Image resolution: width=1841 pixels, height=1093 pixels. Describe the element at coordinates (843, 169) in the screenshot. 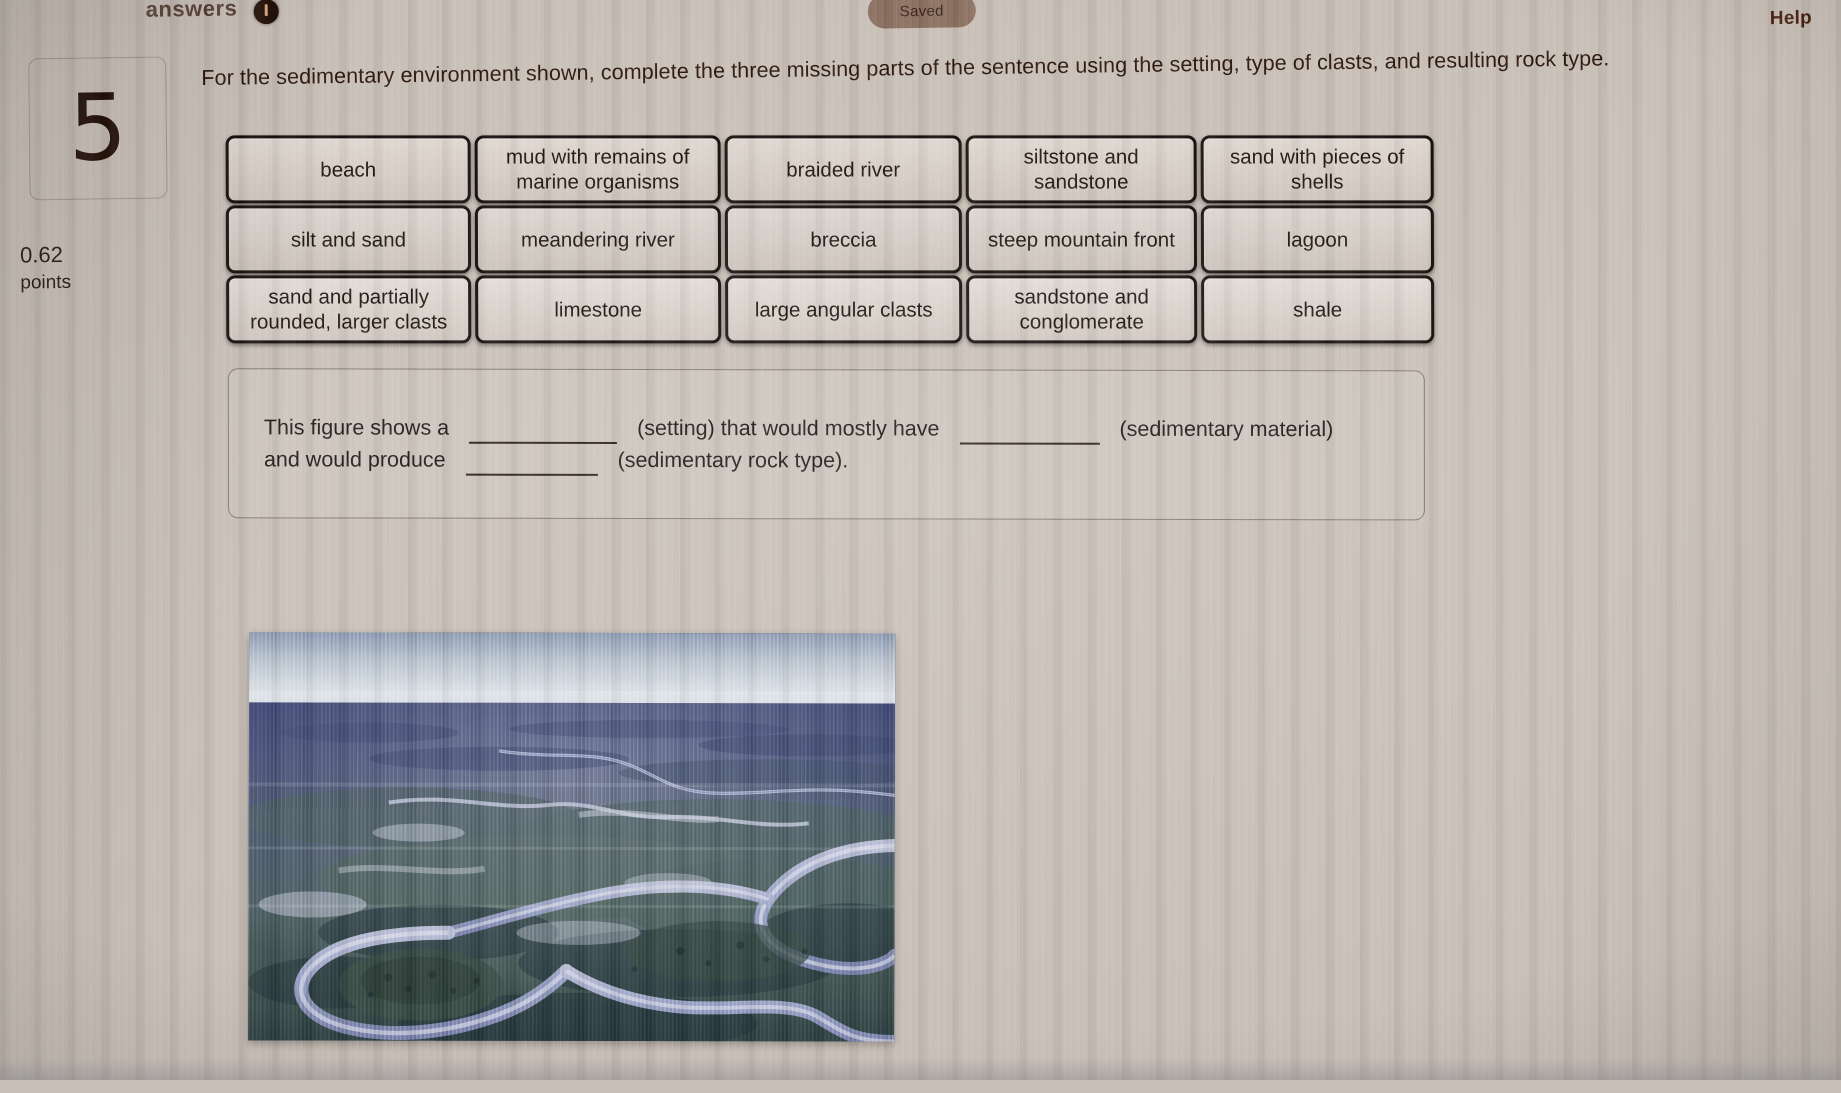

I see `word-bank-tile: braided river` at that location.